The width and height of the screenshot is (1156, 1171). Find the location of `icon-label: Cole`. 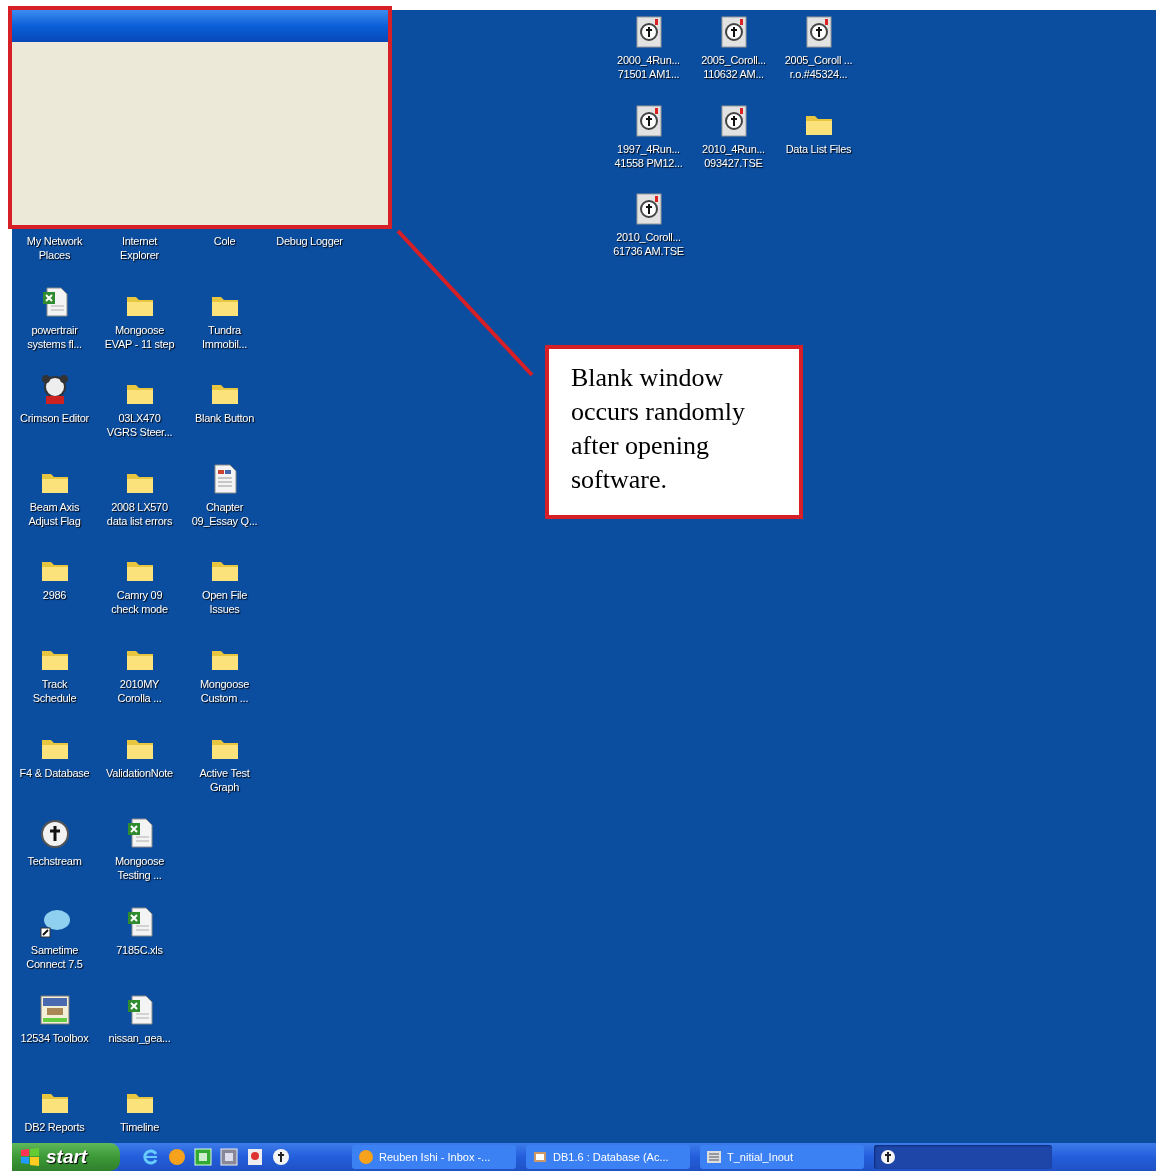

icon-label: Cole is located at coordinates (224, 241).